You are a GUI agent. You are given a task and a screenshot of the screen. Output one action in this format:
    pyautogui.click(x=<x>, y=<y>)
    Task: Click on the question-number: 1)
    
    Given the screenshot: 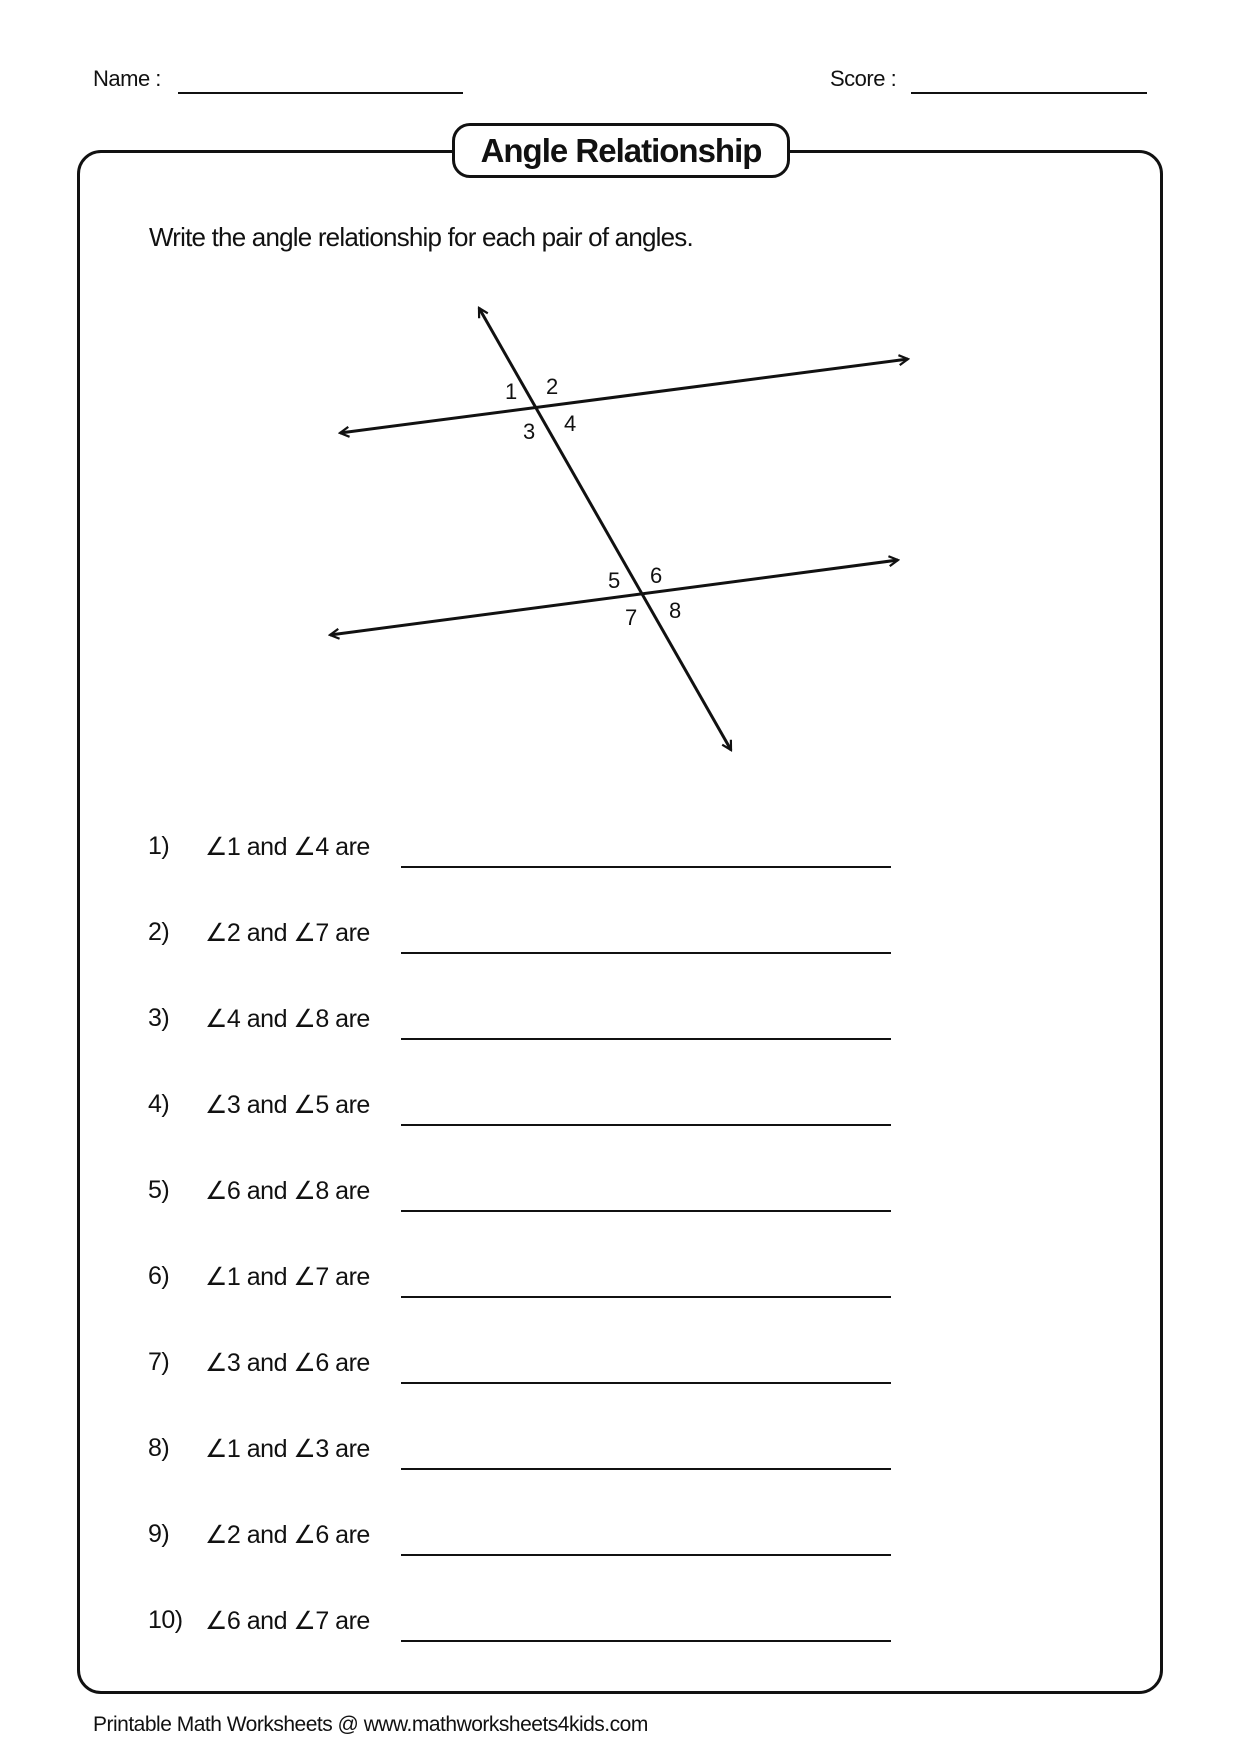 What is the action you would take?
    pyautogui.click(x=159, y=846)
    